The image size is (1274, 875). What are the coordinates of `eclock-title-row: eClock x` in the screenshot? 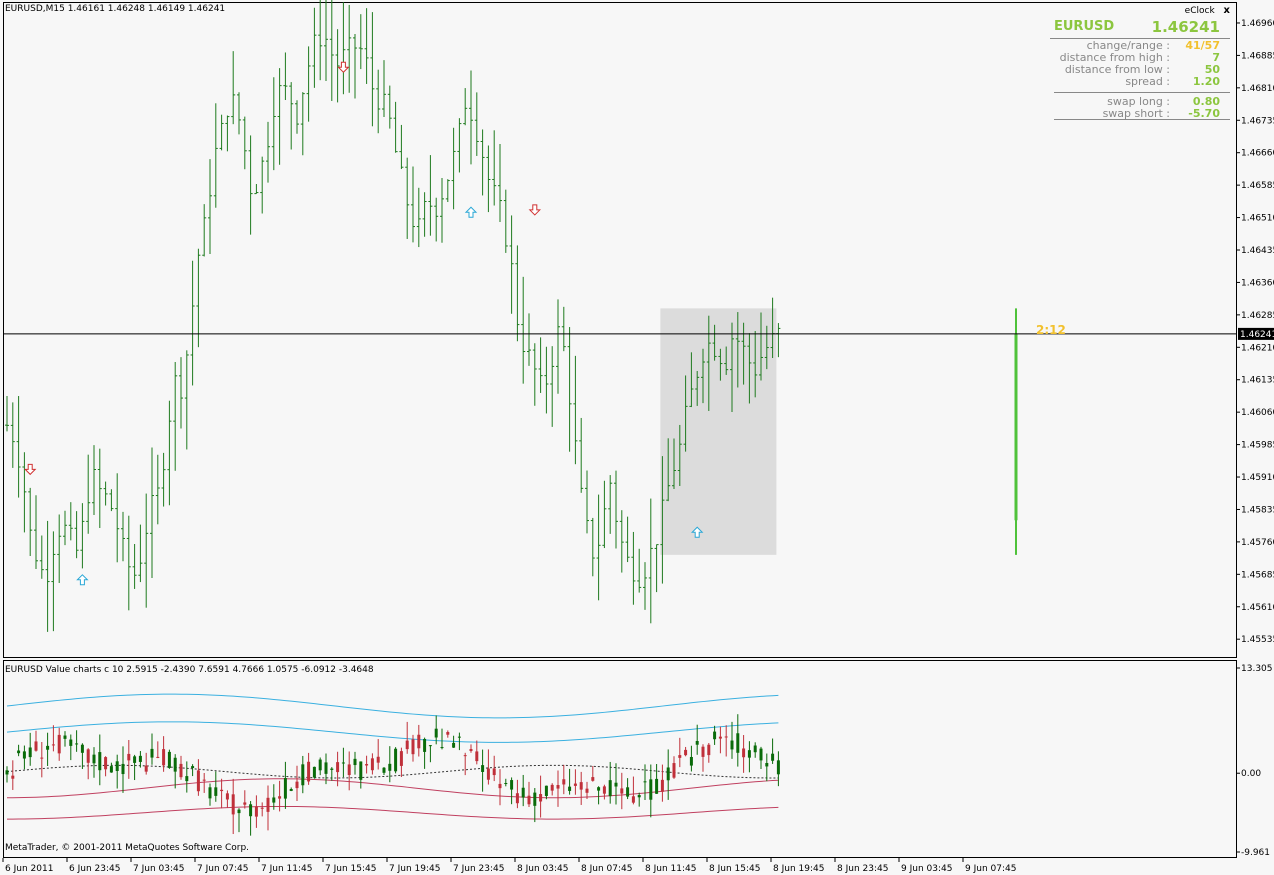 It's located at (1140, 11).